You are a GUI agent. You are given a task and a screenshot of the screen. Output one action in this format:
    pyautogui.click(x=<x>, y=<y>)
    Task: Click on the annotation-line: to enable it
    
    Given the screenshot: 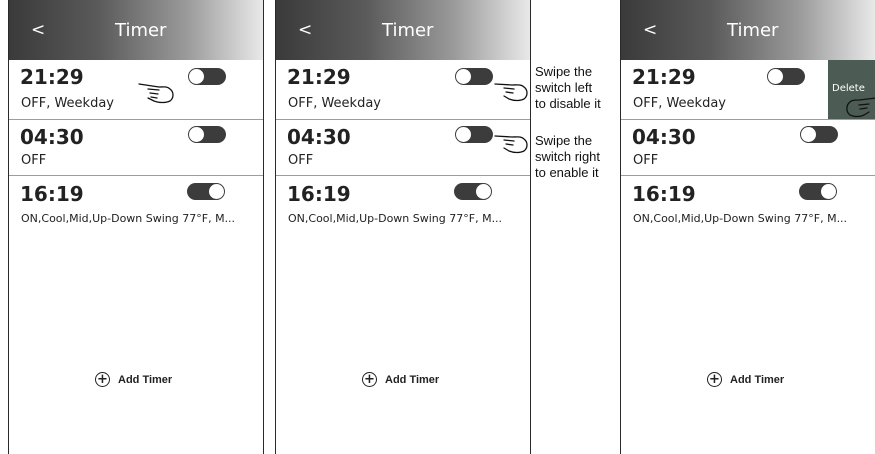 What is the action you would take?
    pyautogui.click(x=567, y=172)
    